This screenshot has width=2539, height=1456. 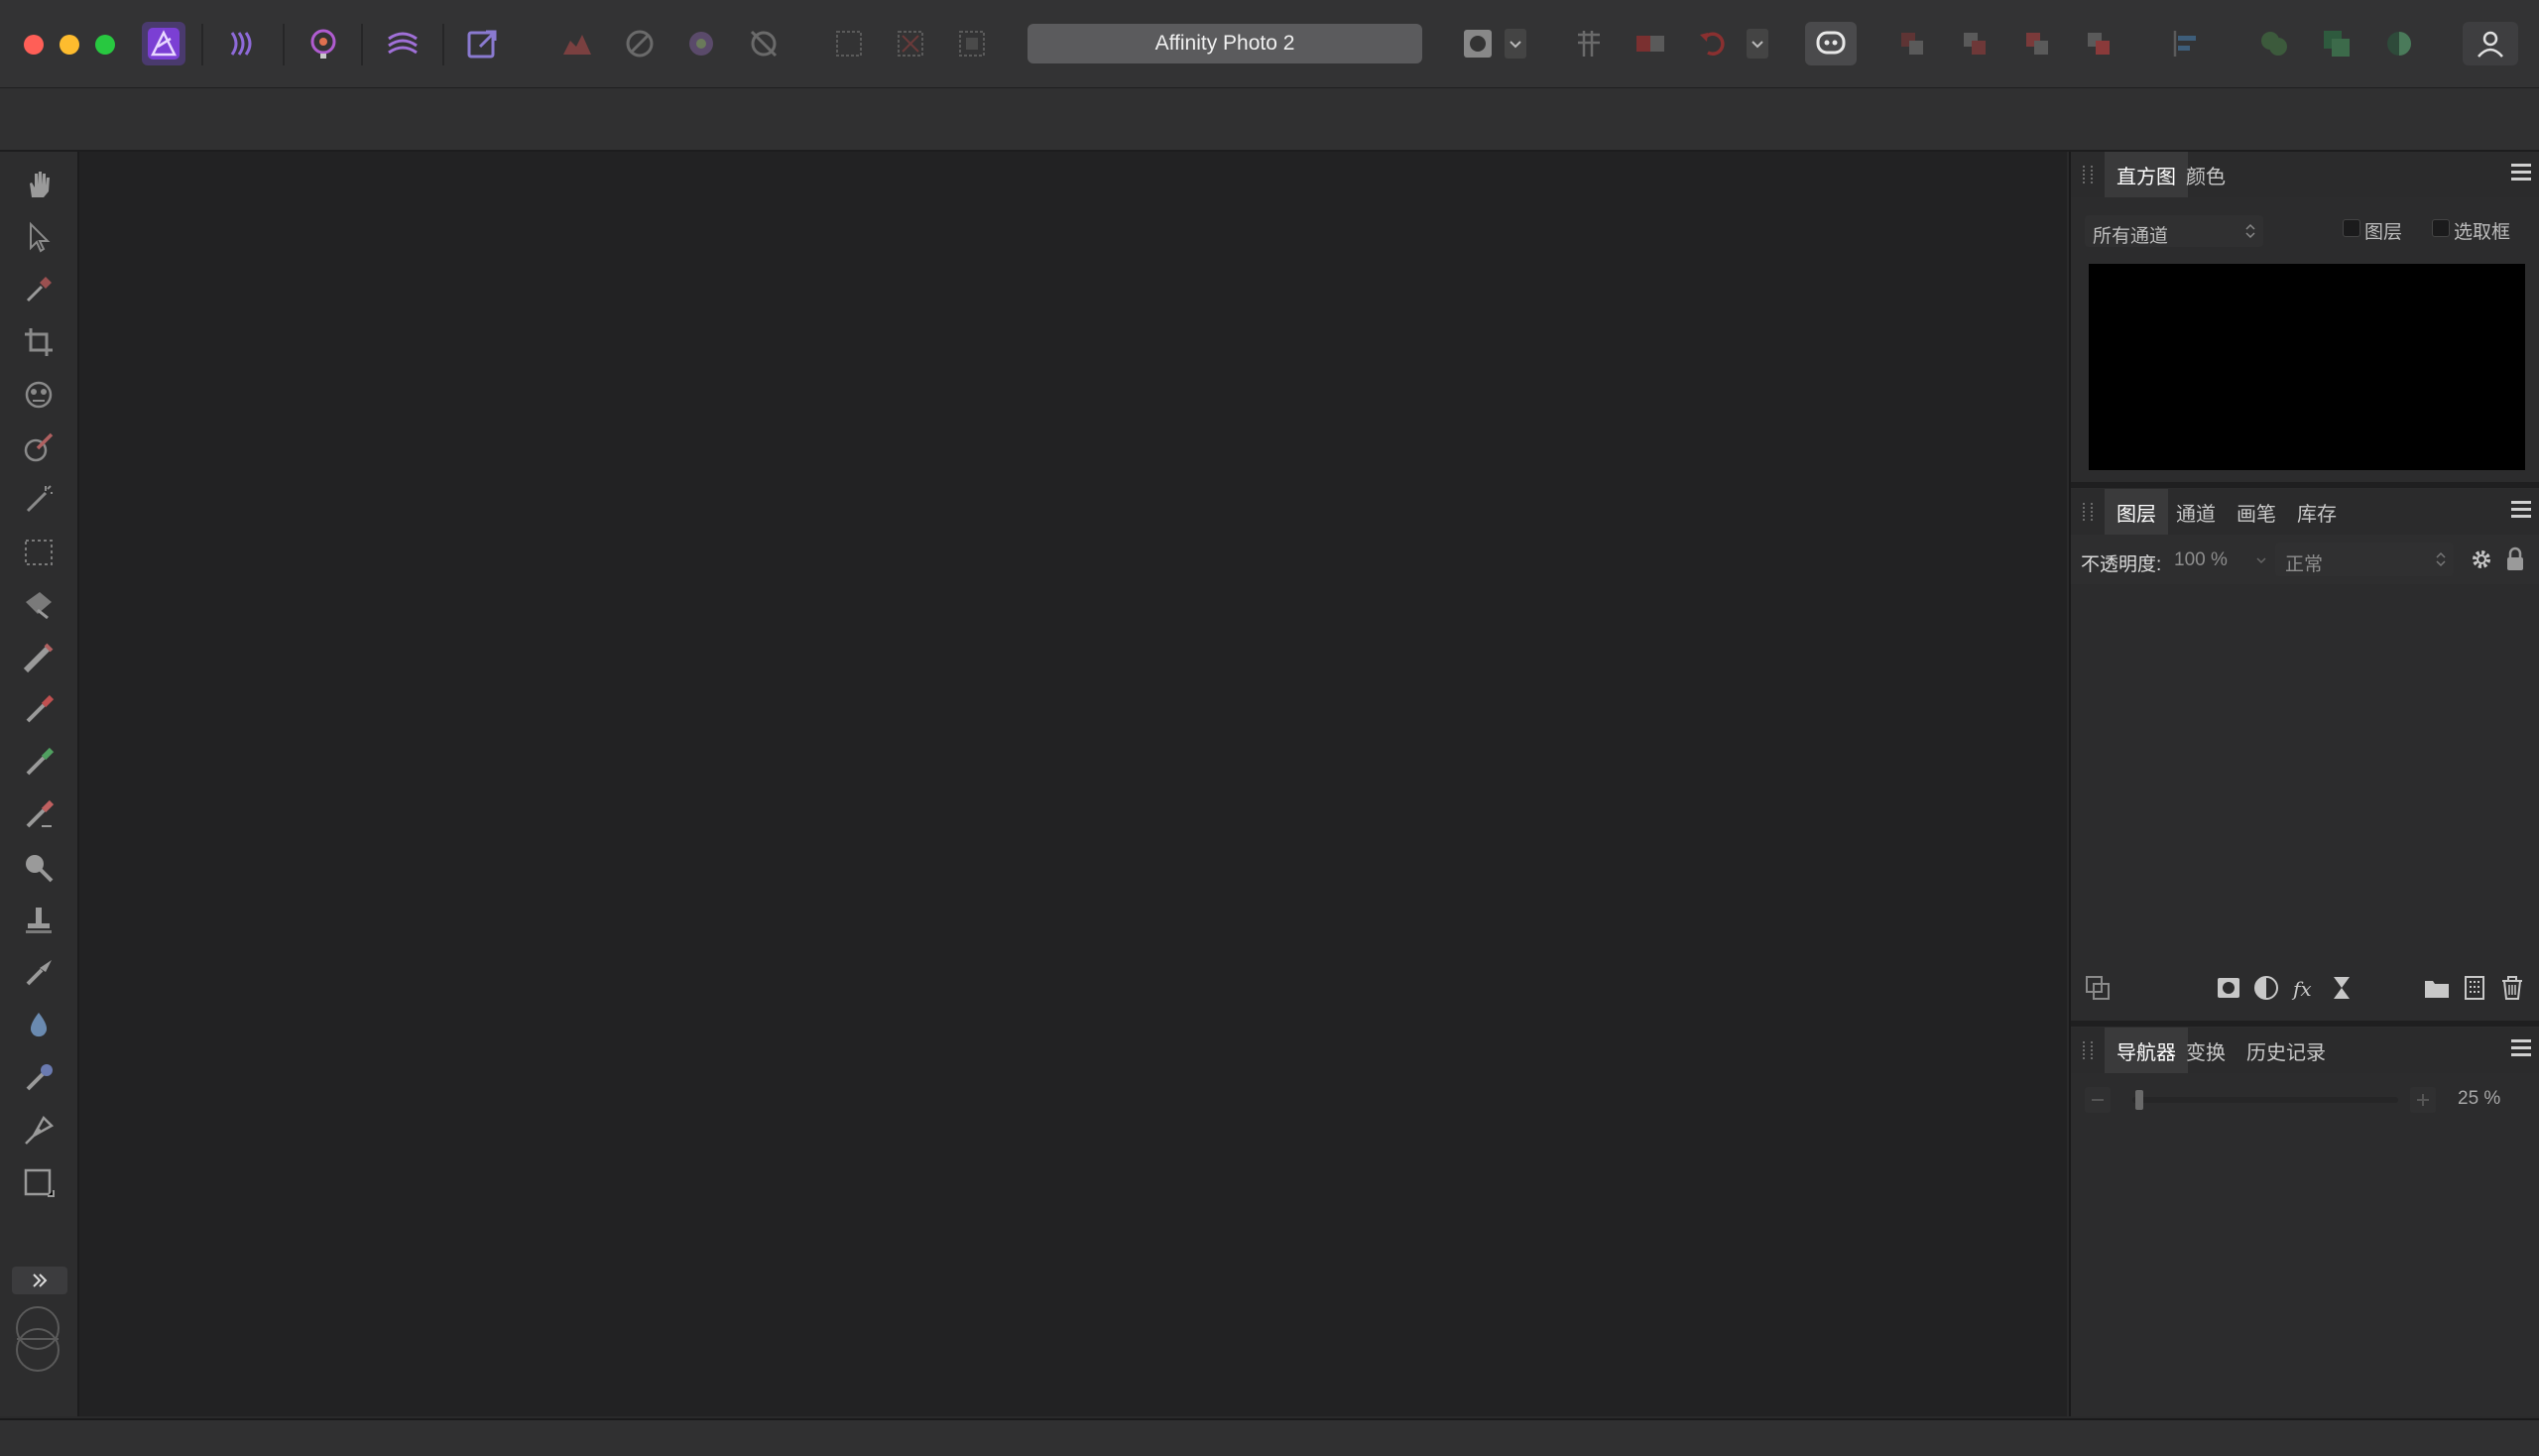 I want to click on clone-tool-icon, so click(x=38, y=920).